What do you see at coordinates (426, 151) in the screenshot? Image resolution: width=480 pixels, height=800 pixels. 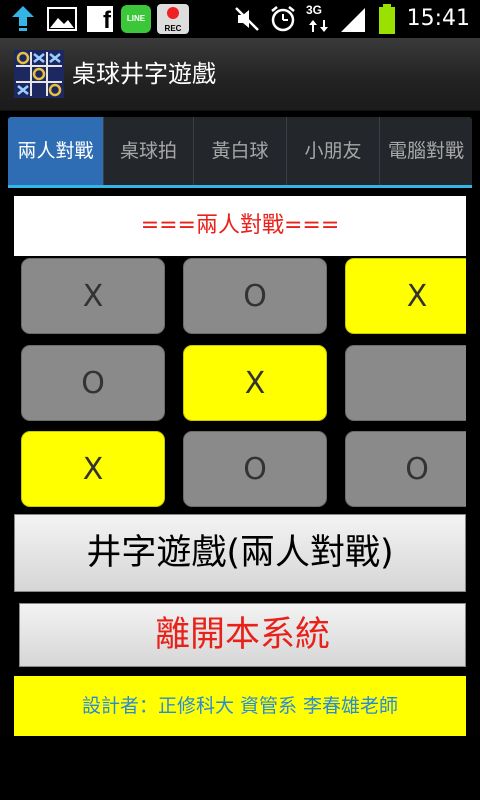 I see `tab-vs-computer: 電腦對戰` at bounding box center [426, 151].